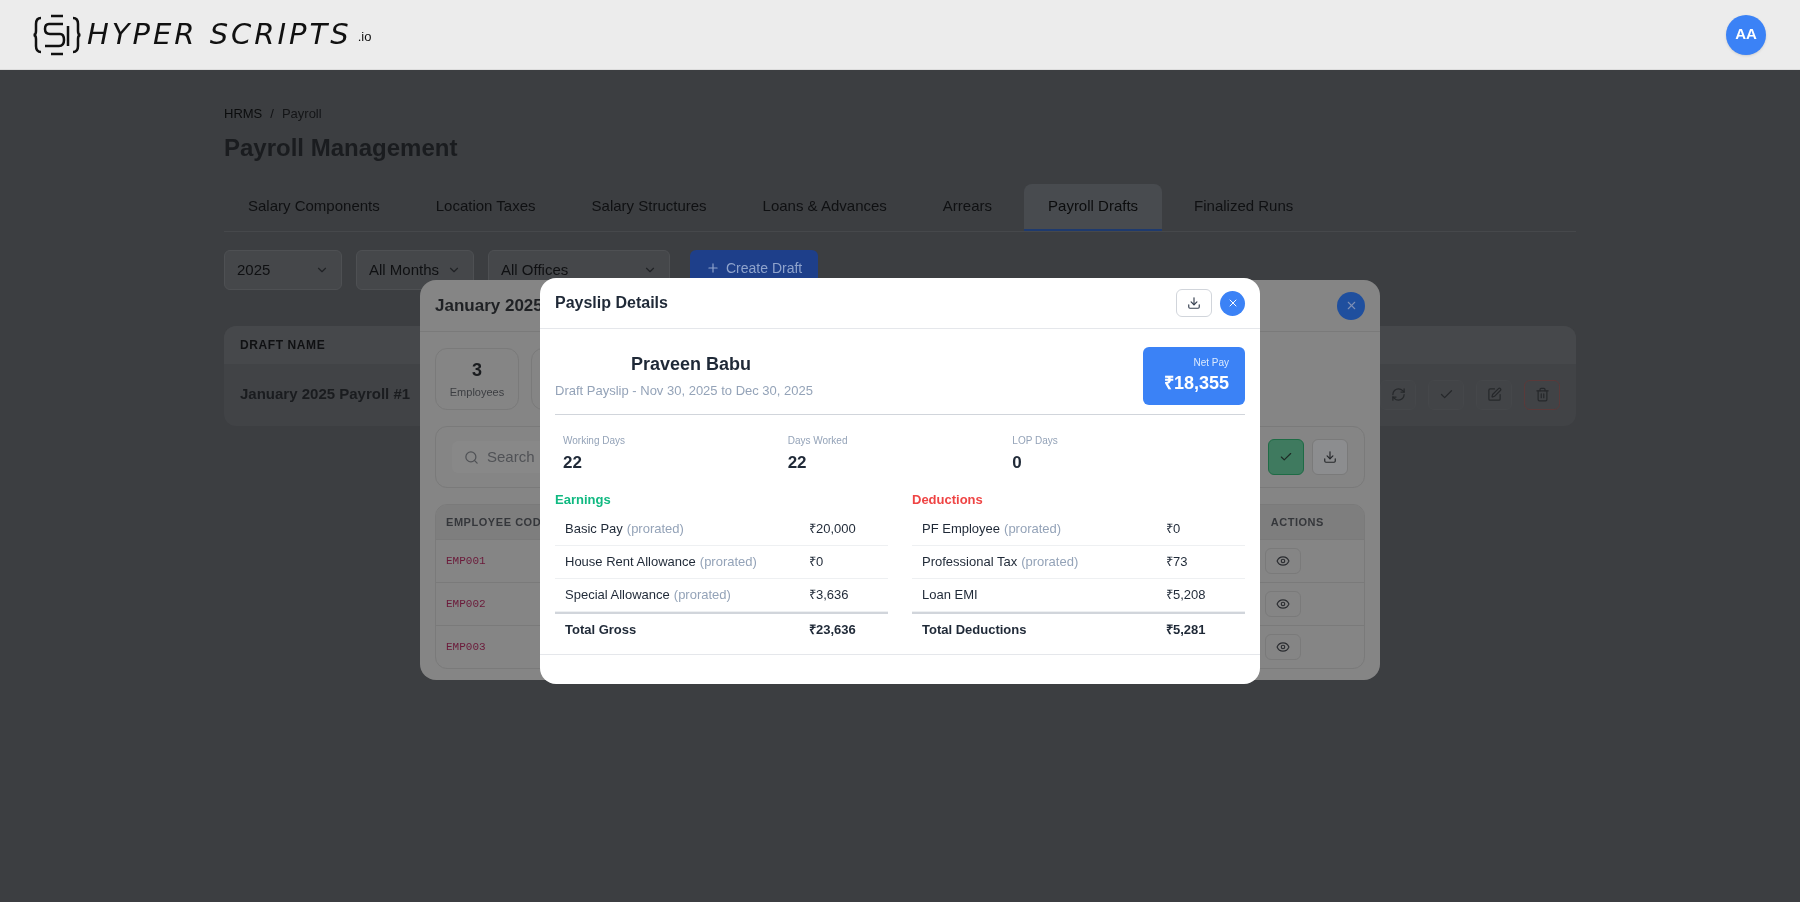 This screenshot has width=1800, height=902. I want to click on line-item-amount: ₹73, so click(1177, 562).